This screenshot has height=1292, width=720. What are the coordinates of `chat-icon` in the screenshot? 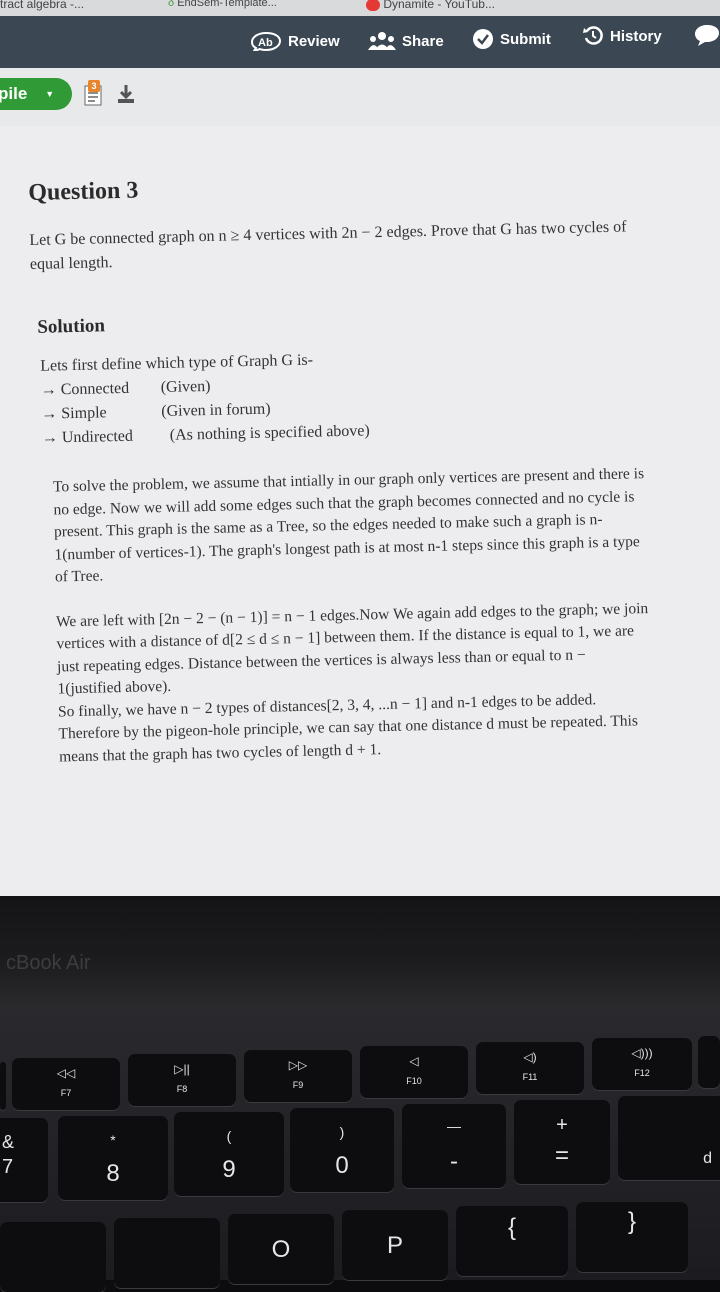 It's located at (707, 35).